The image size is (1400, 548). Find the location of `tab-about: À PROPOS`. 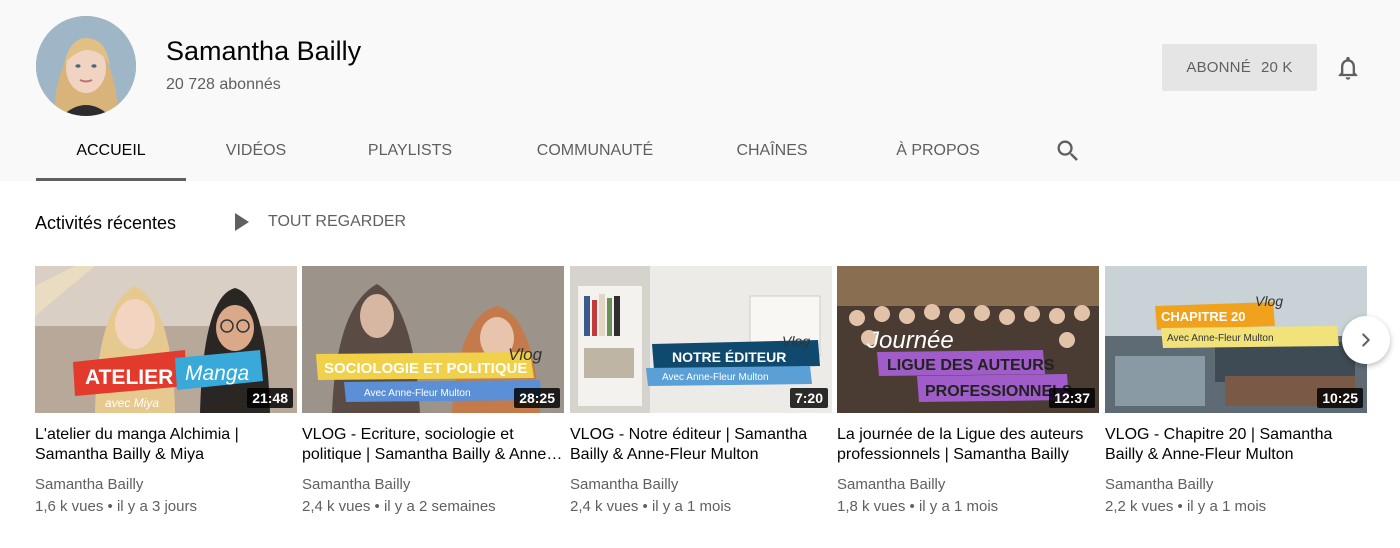

tab-about: À PROPOS is located at coordinates (938, 154).